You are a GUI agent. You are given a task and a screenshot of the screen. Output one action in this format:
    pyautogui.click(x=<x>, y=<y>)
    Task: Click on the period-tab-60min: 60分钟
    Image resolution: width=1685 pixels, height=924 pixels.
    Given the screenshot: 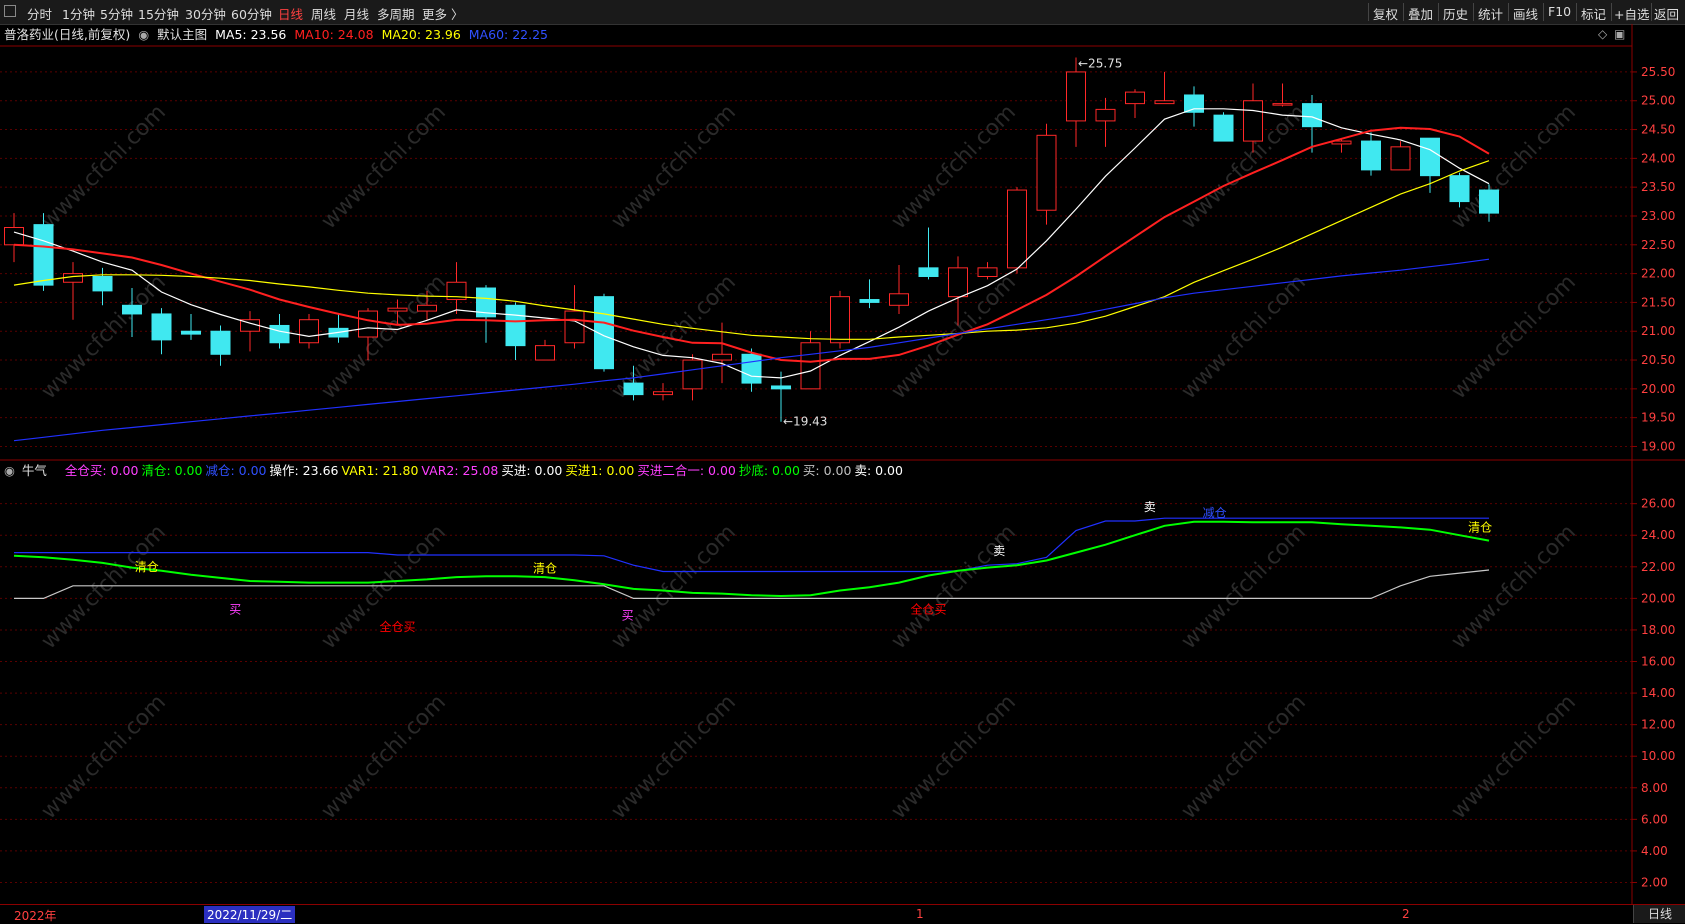 What is the action you would take?
    pyautogui.click(x=251, y=13)
    